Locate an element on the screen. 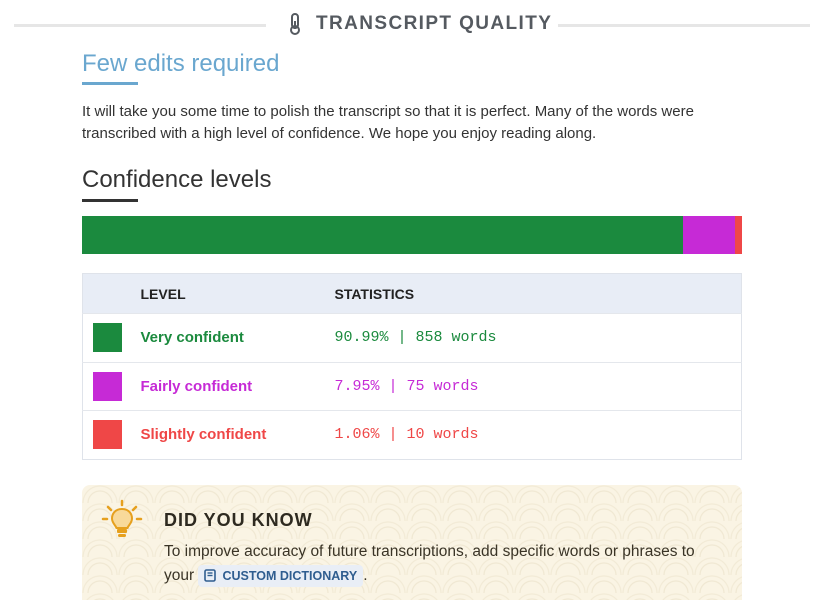 Image resolution: width=823 pixels, height=600 pixels. custom-dictionary-label: CUSTOM DICTIONARY is located at coordinates (290, 575).